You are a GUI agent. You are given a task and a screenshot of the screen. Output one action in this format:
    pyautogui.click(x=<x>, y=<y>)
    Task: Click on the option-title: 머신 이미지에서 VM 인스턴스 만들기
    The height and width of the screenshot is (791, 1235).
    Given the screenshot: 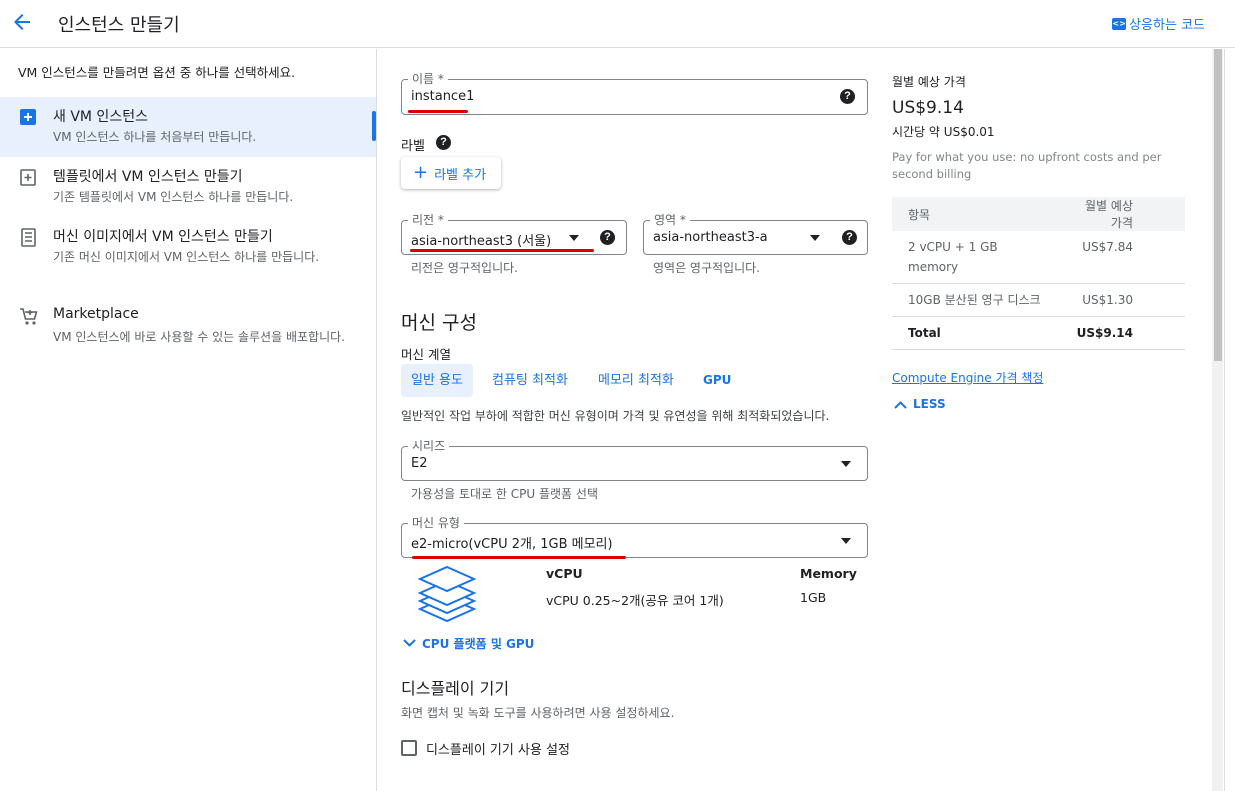 What is the action you would take?
    pyautogui.click(x=163, y=237)
    